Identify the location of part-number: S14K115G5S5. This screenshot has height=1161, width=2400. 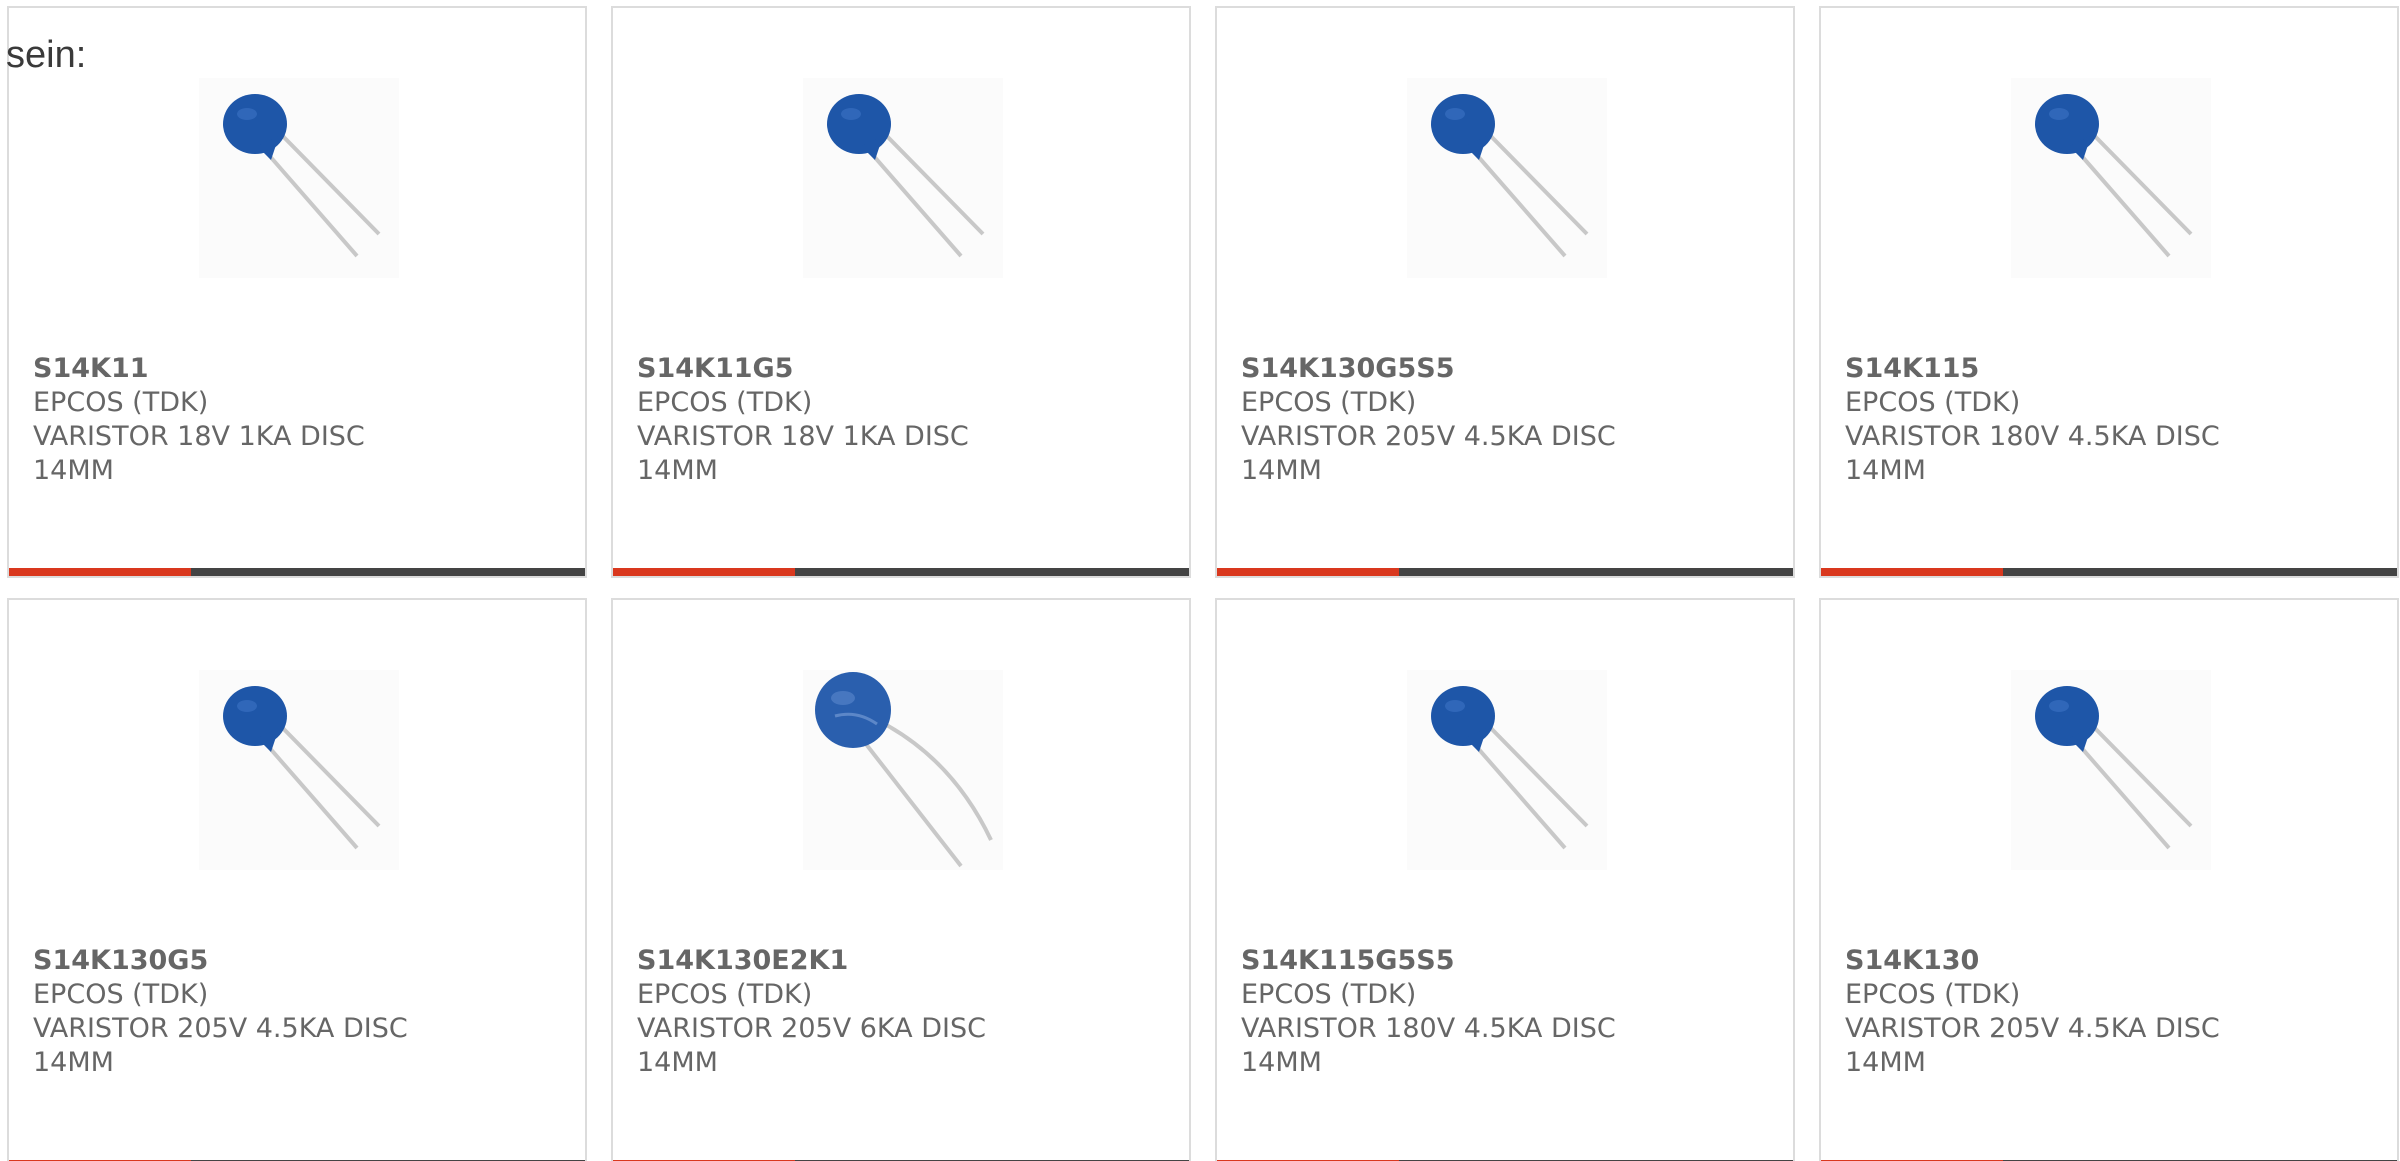
(1451, 961).